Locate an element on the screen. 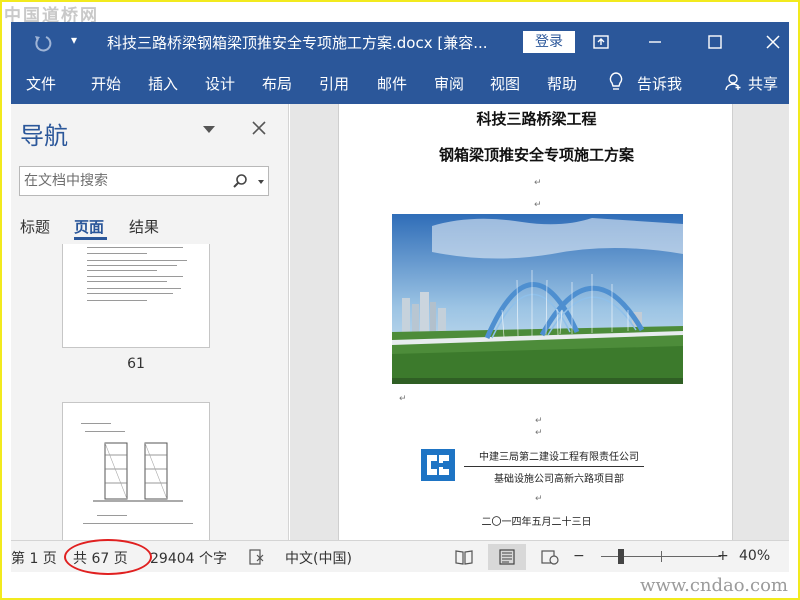  close-icon is located at coordinates (773, 42).